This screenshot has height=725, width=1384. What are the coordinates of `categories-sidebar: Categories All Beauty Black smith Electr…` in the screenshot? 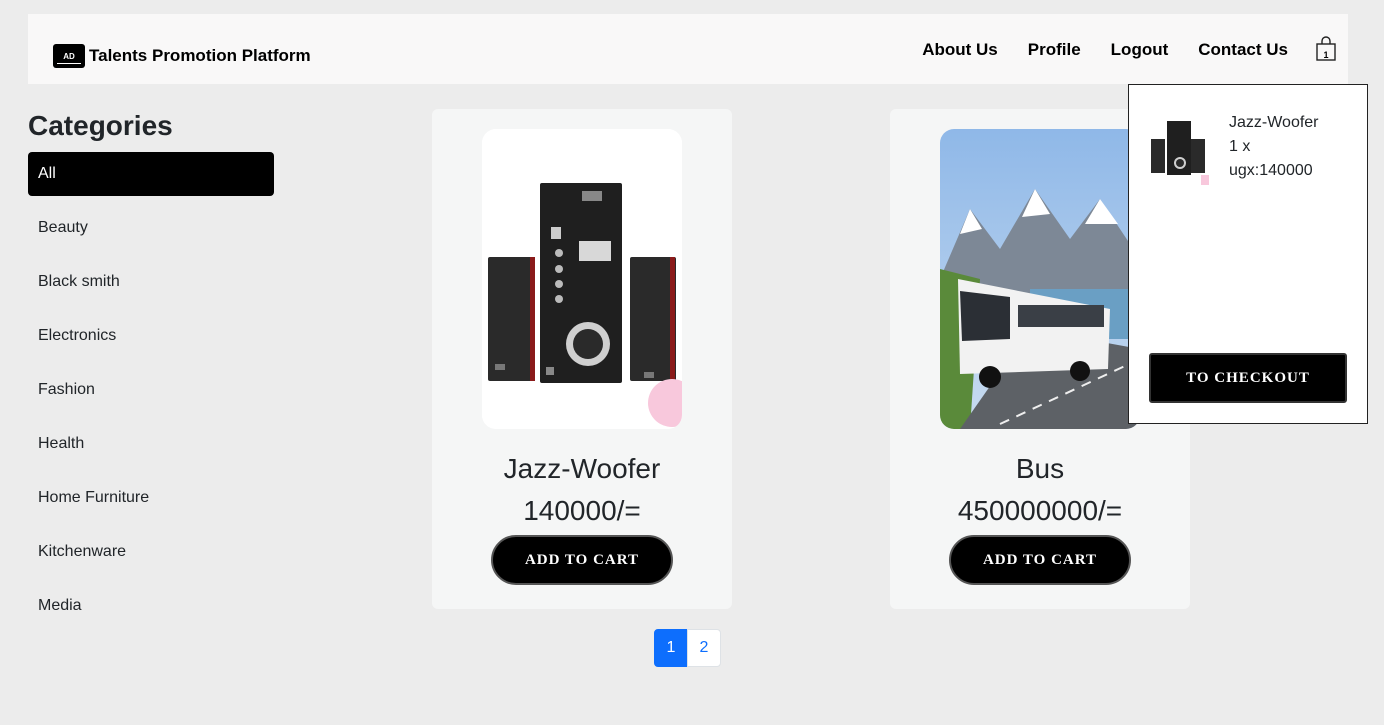 It's located at (151, 373).